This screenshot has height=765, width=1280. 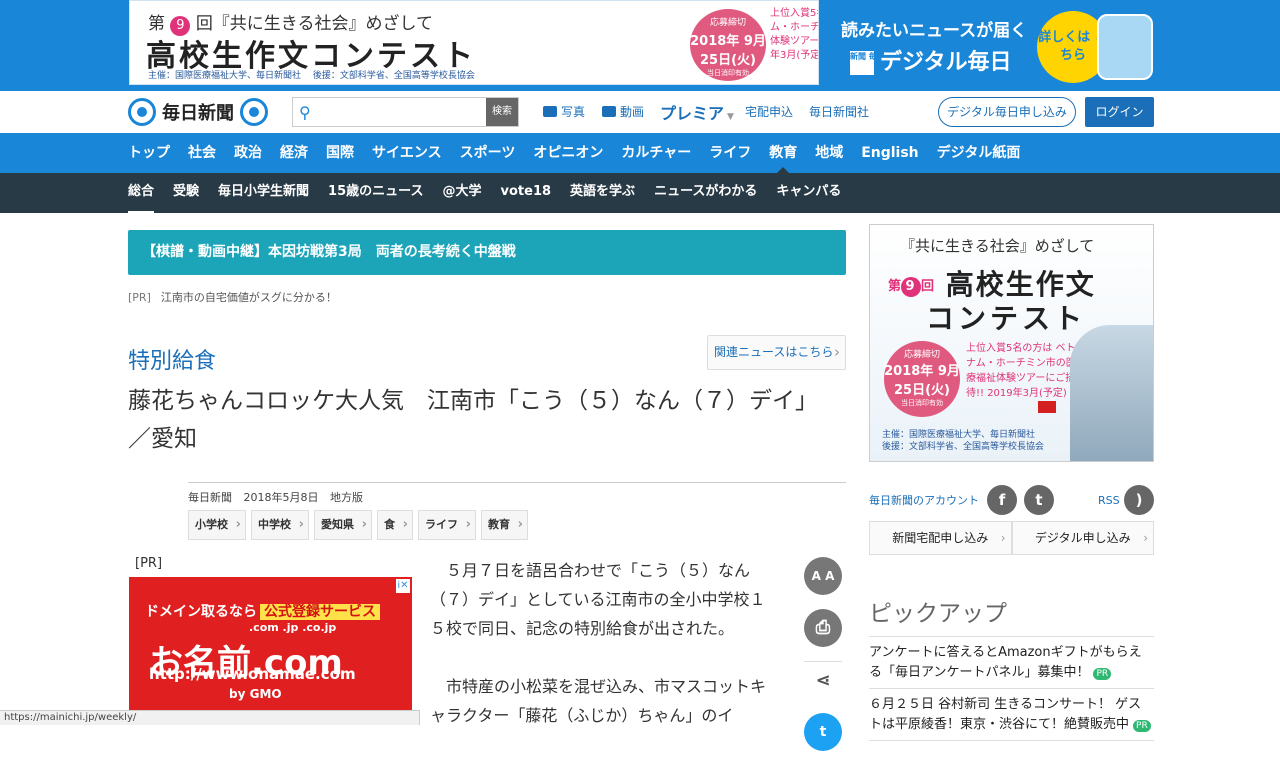 What do you see at coordinates (823, 628) in the screenshot?
I see `print-icon: ⎙` at bounding box center [823, 628].